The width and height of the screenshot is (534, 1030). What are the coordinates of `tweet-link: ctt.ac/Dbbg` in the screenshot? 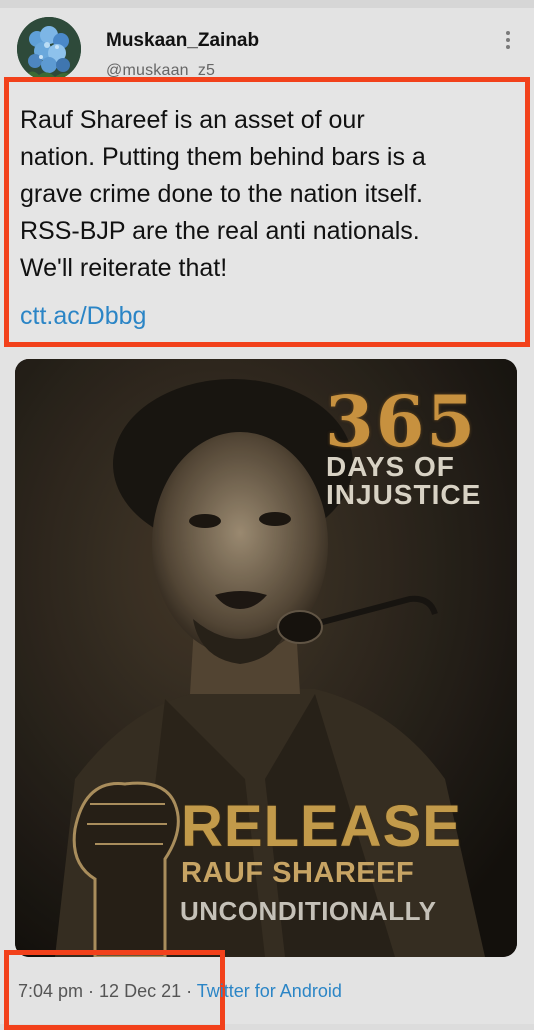 It's located at (83, 316).